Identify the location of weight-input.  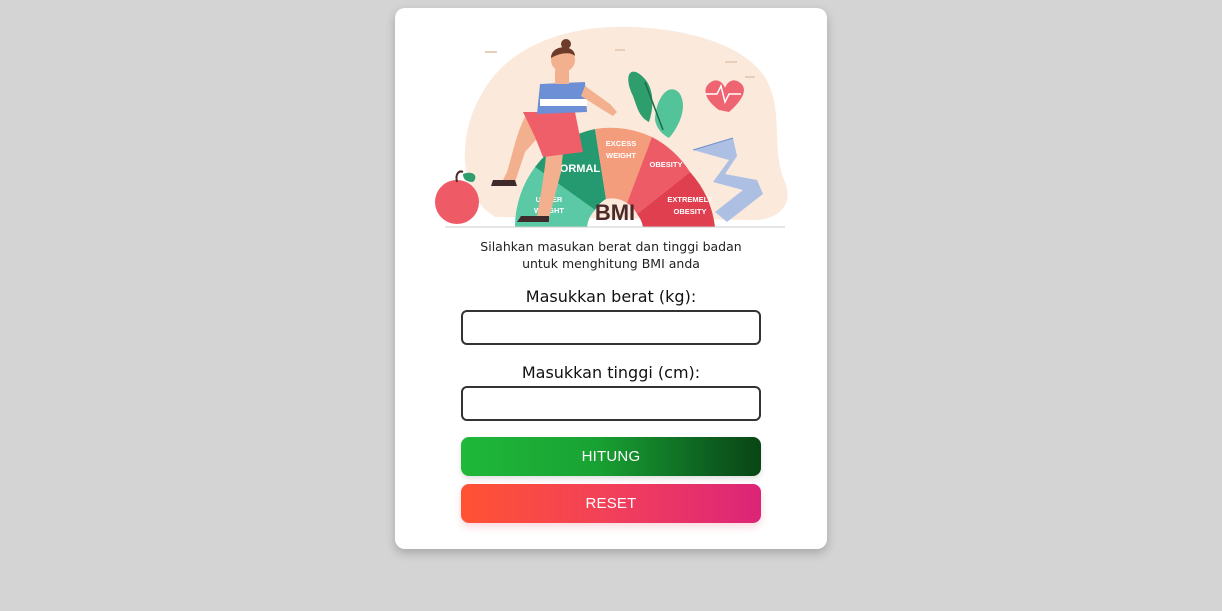
(611, 327).